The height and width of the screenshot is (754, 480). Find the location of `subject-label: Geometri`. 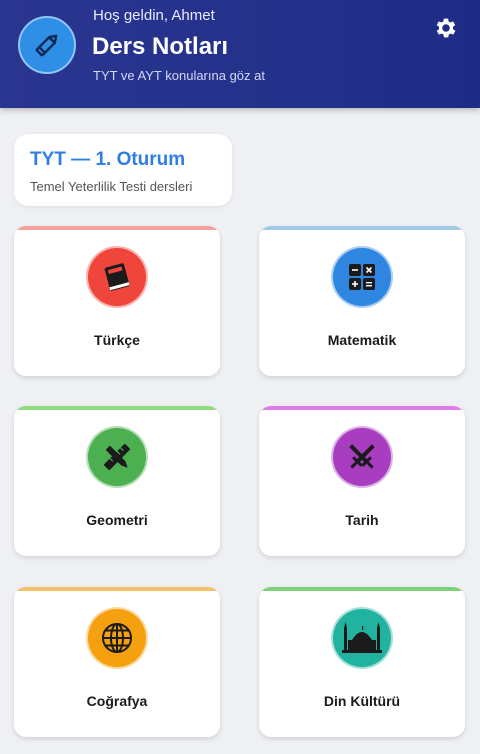

subject-label: Geometri is located at coordinates (117, 520).